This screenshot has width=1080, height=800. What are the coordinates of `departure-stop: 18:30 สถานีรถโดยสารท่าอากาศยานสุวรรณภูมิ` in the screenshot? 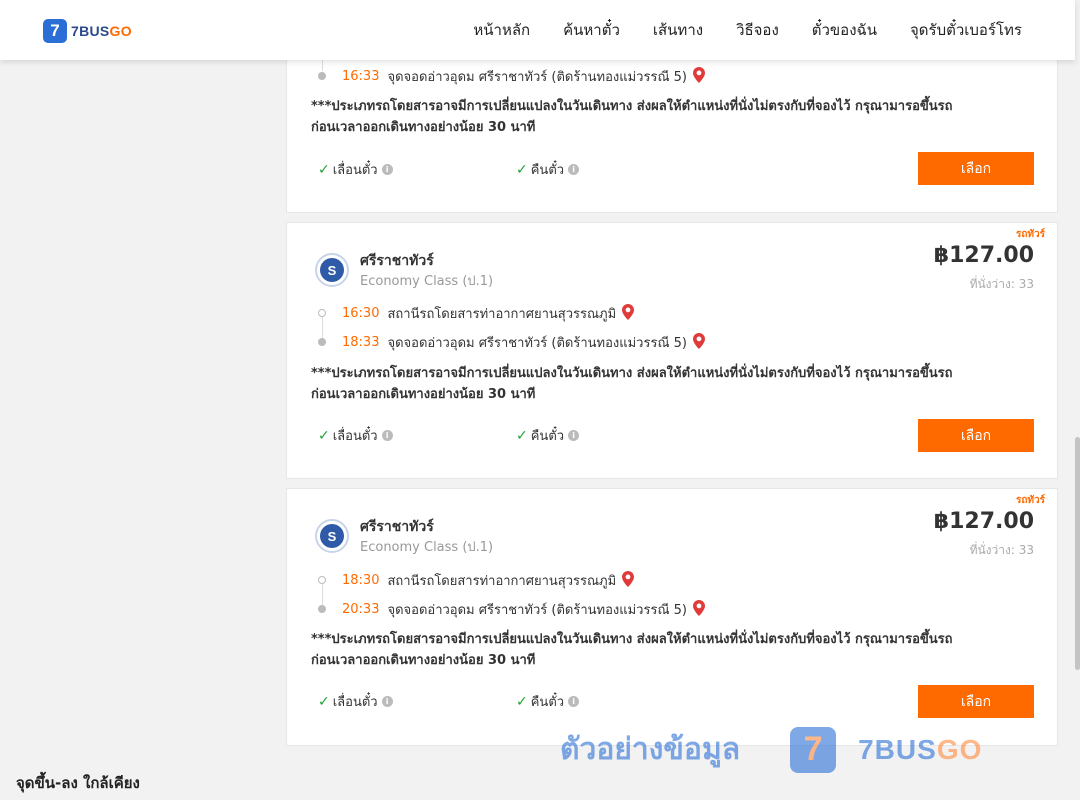 It's located at (488, 580).